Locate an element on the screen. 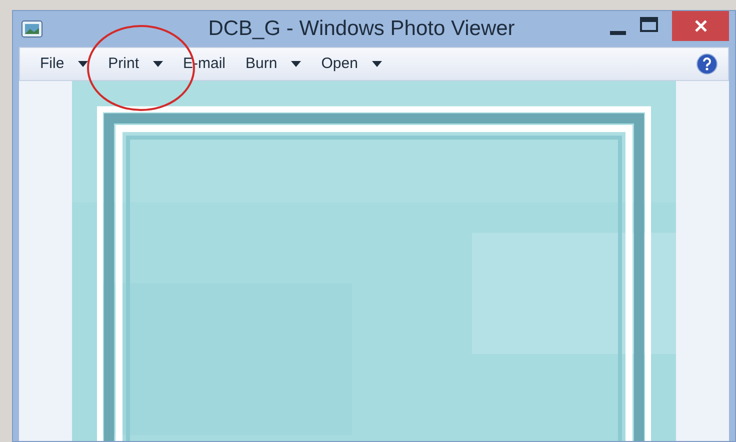 The width and height of the screenshot is (736, 442). app-icon is located at coordinates (32, 29).